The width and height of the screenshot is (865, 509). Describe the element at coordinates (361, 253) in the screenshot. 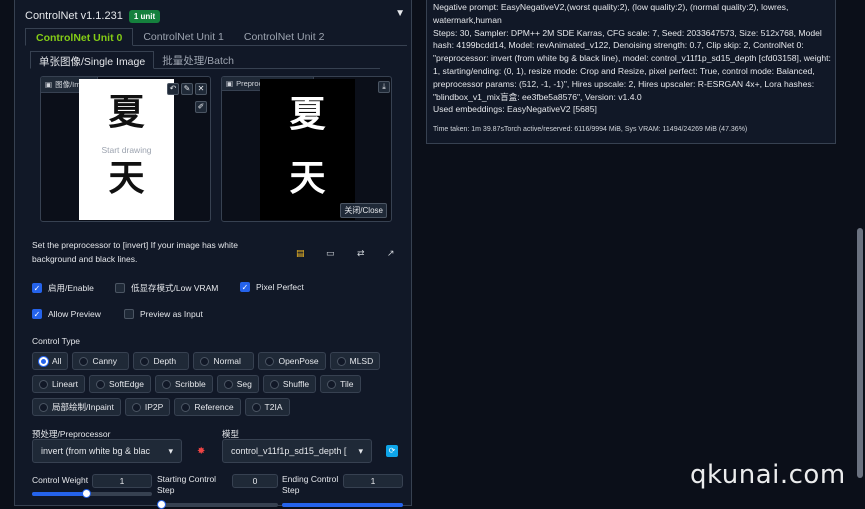

I see `mirror-icon: ⇄` at that location.